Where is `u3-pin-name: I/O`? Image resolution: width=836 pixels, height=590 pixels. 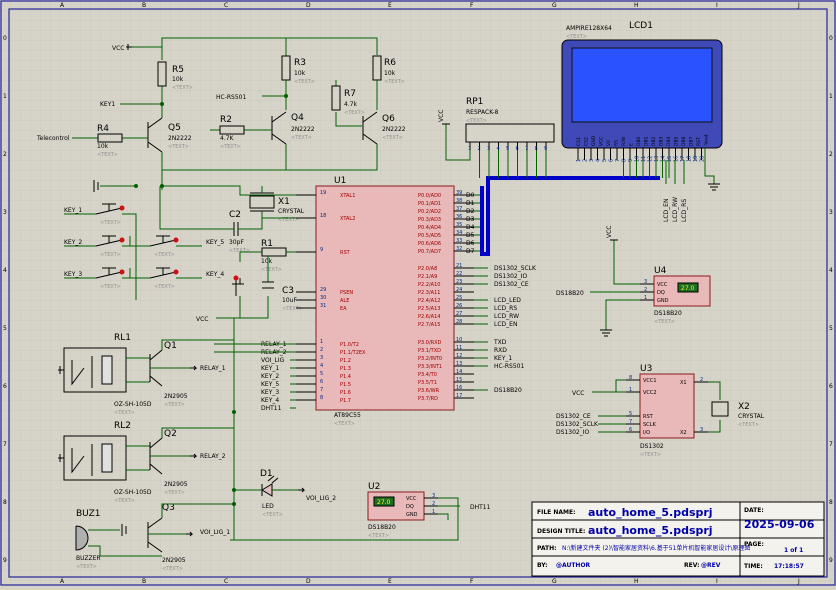 u3-pin-name: I/O is located at coordinates (646, 433).